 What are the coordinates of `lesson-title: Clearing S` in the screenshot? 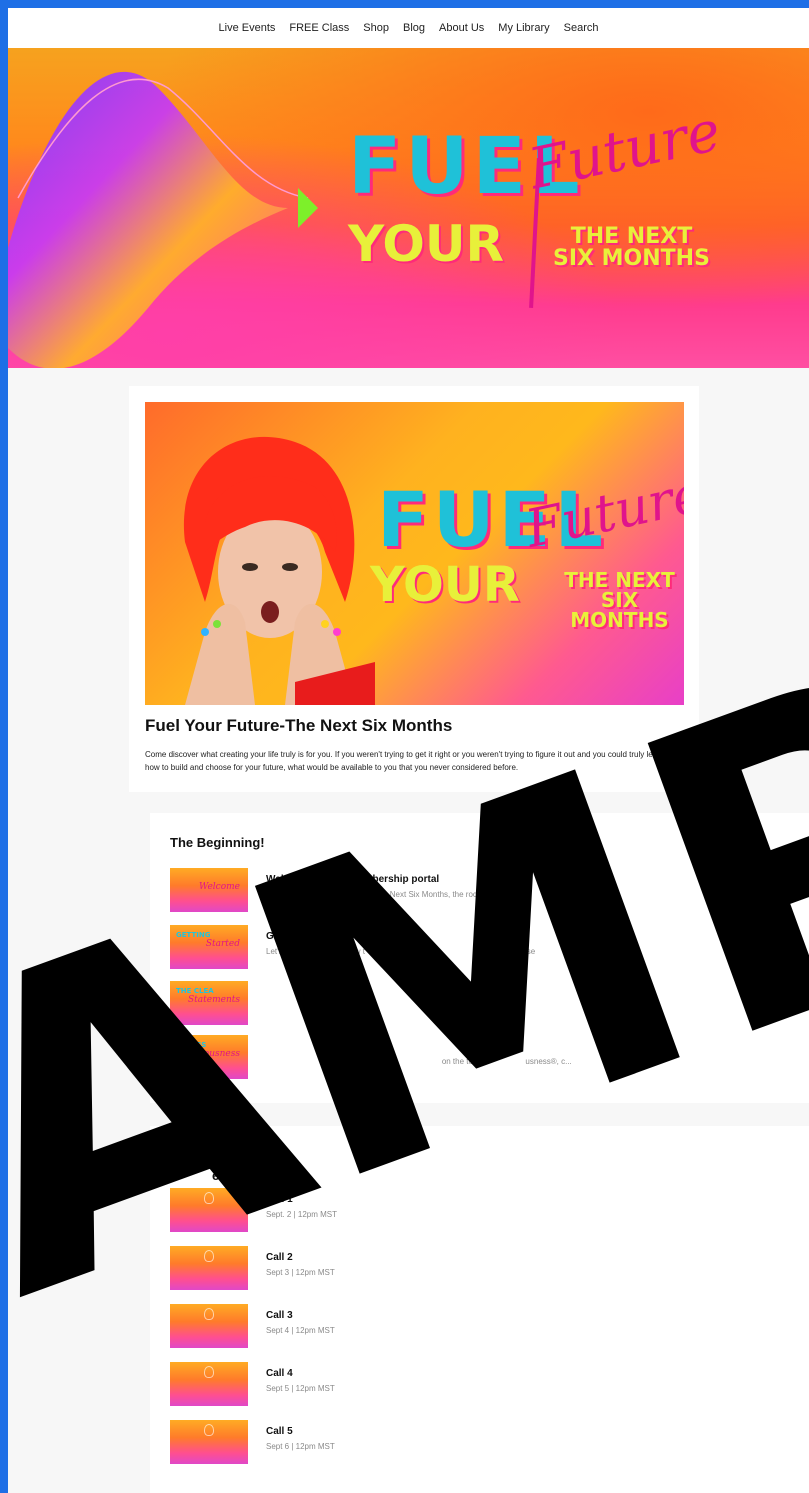 It's located at (346, 992).